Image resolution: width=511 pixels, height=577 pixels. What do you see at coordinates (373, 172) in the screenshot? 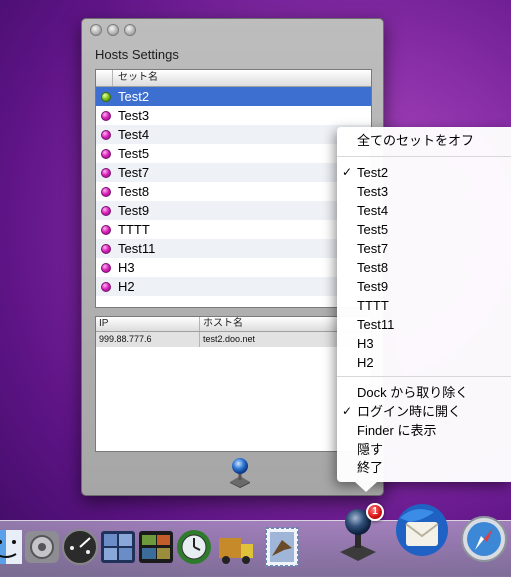
I see `menu-item-label: Test2` at bounding box center [373, 172].